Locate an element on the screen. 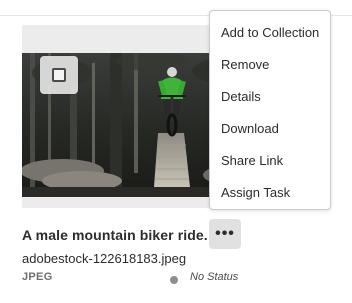  menu-item-details: Details is located at coordinates (270, 97).